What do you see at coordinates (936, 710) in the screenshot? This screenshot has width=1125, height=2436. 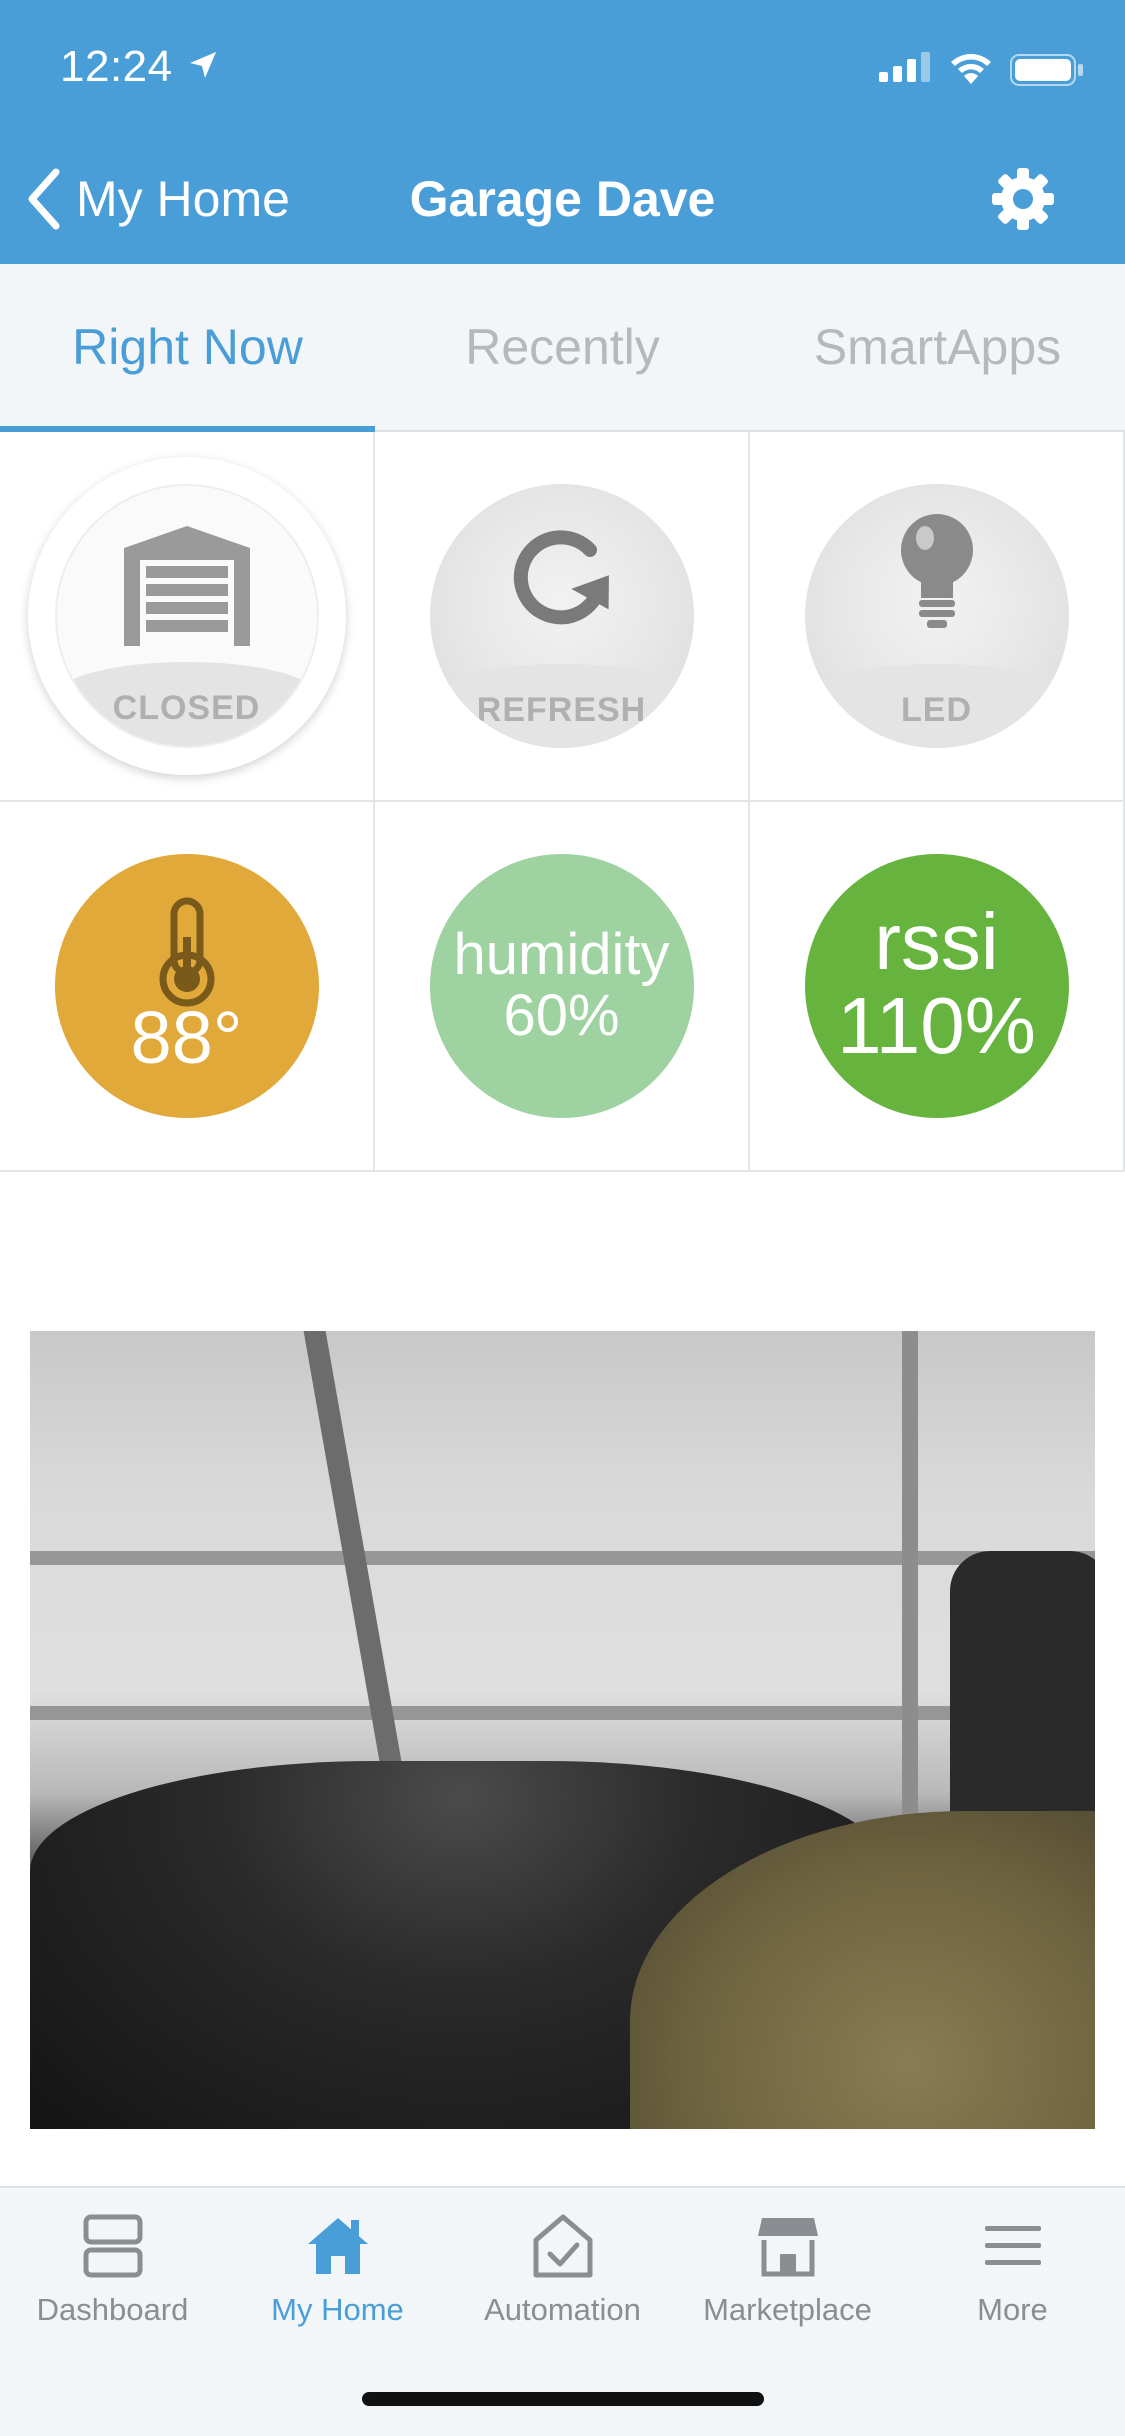 I see `led-label: LED` at bounding box center [936, 710].